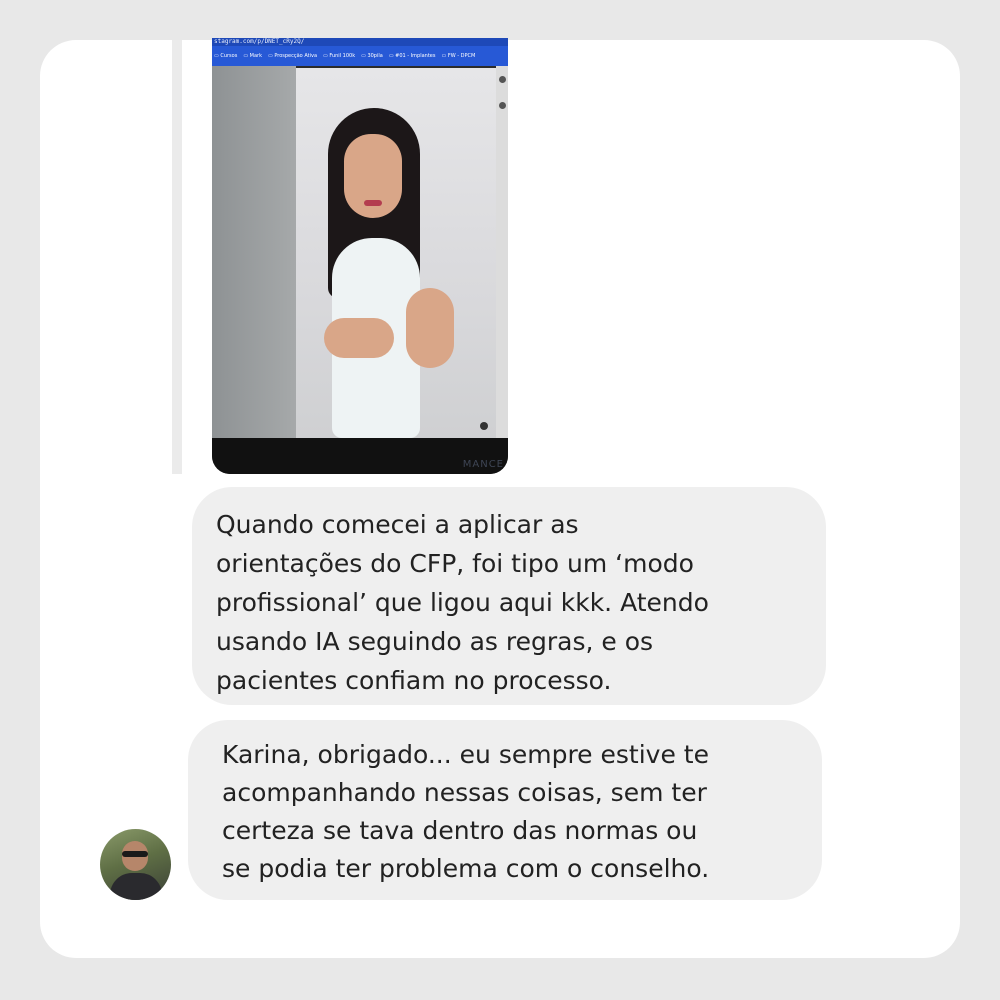 The height and width of the screenshot is (1000, 1000). I want to click on message-line: profissional’ que ligou aqui kkk. Atendo, so click(462, 602).